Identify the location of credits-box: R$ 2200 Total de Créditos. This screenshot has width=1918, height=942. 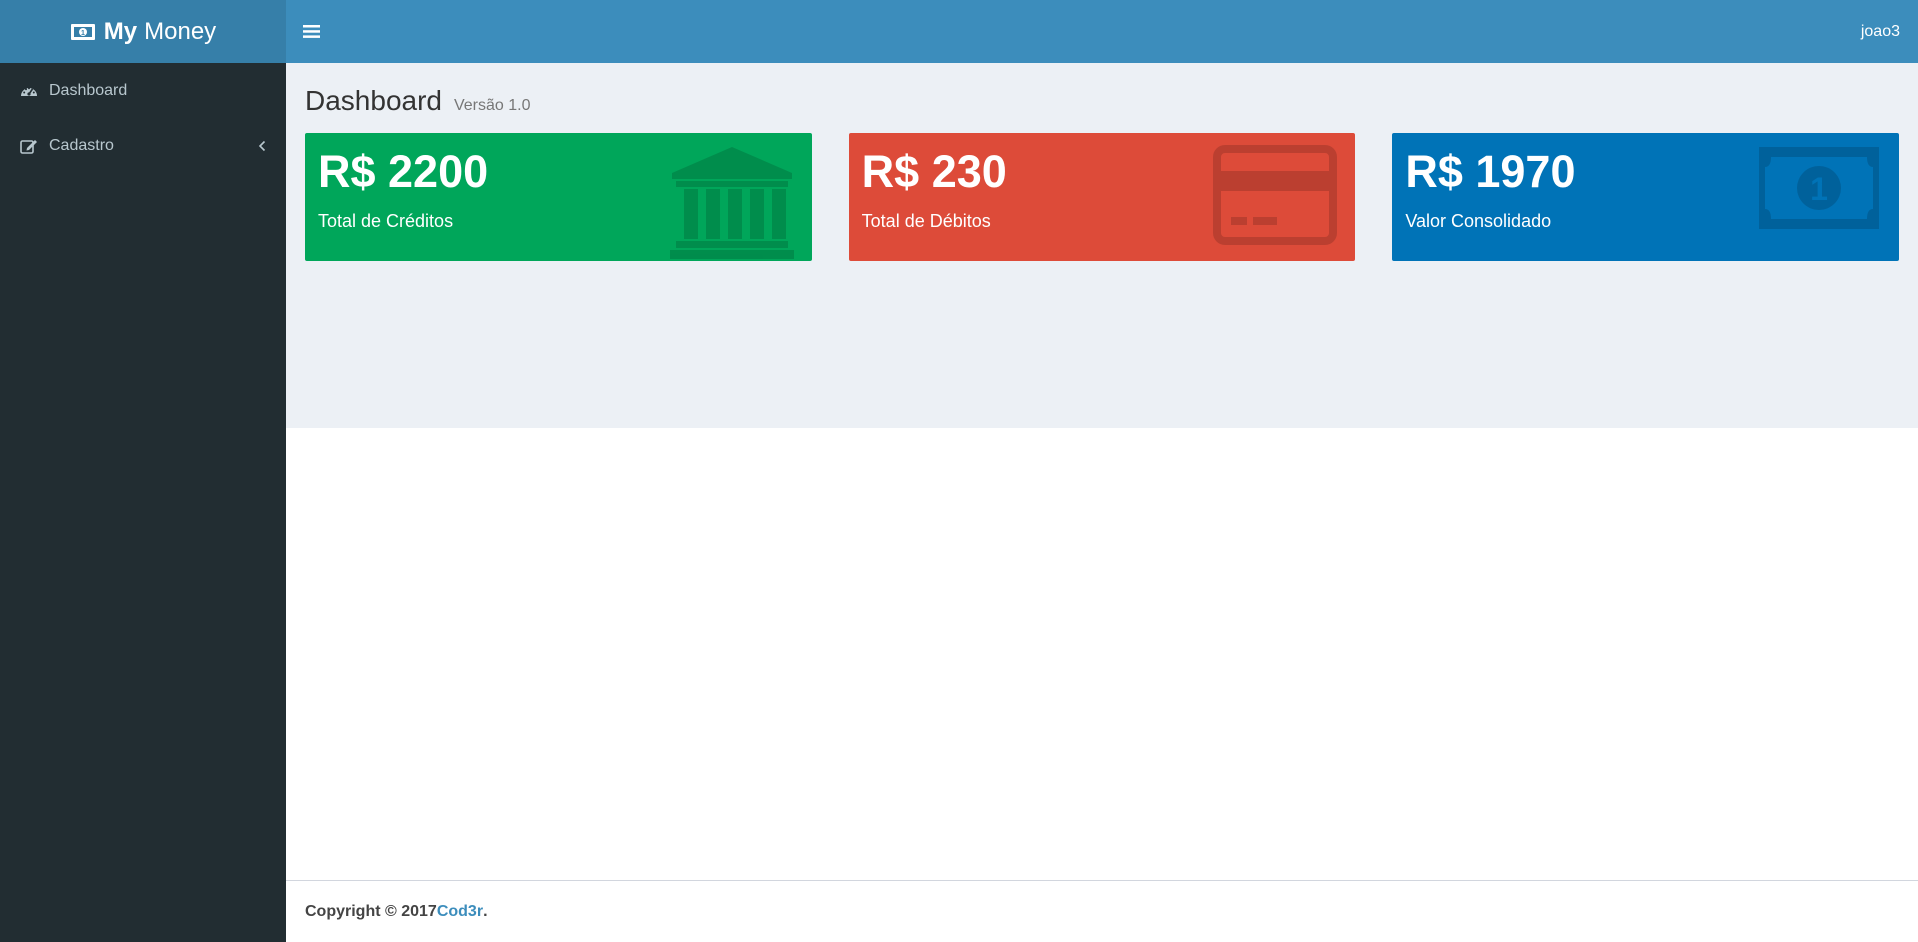
(558, 197).